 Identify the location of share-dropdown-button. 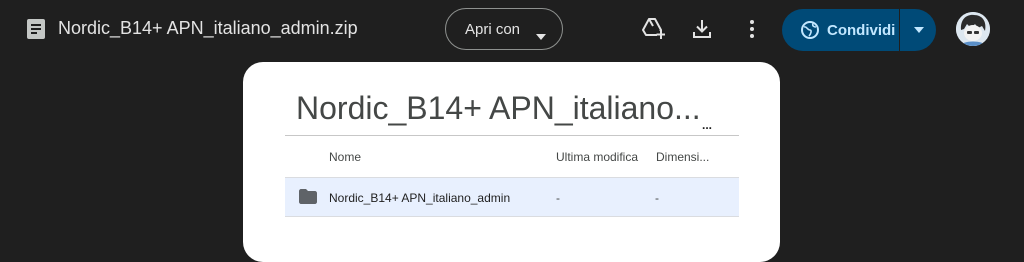
(919, 30).